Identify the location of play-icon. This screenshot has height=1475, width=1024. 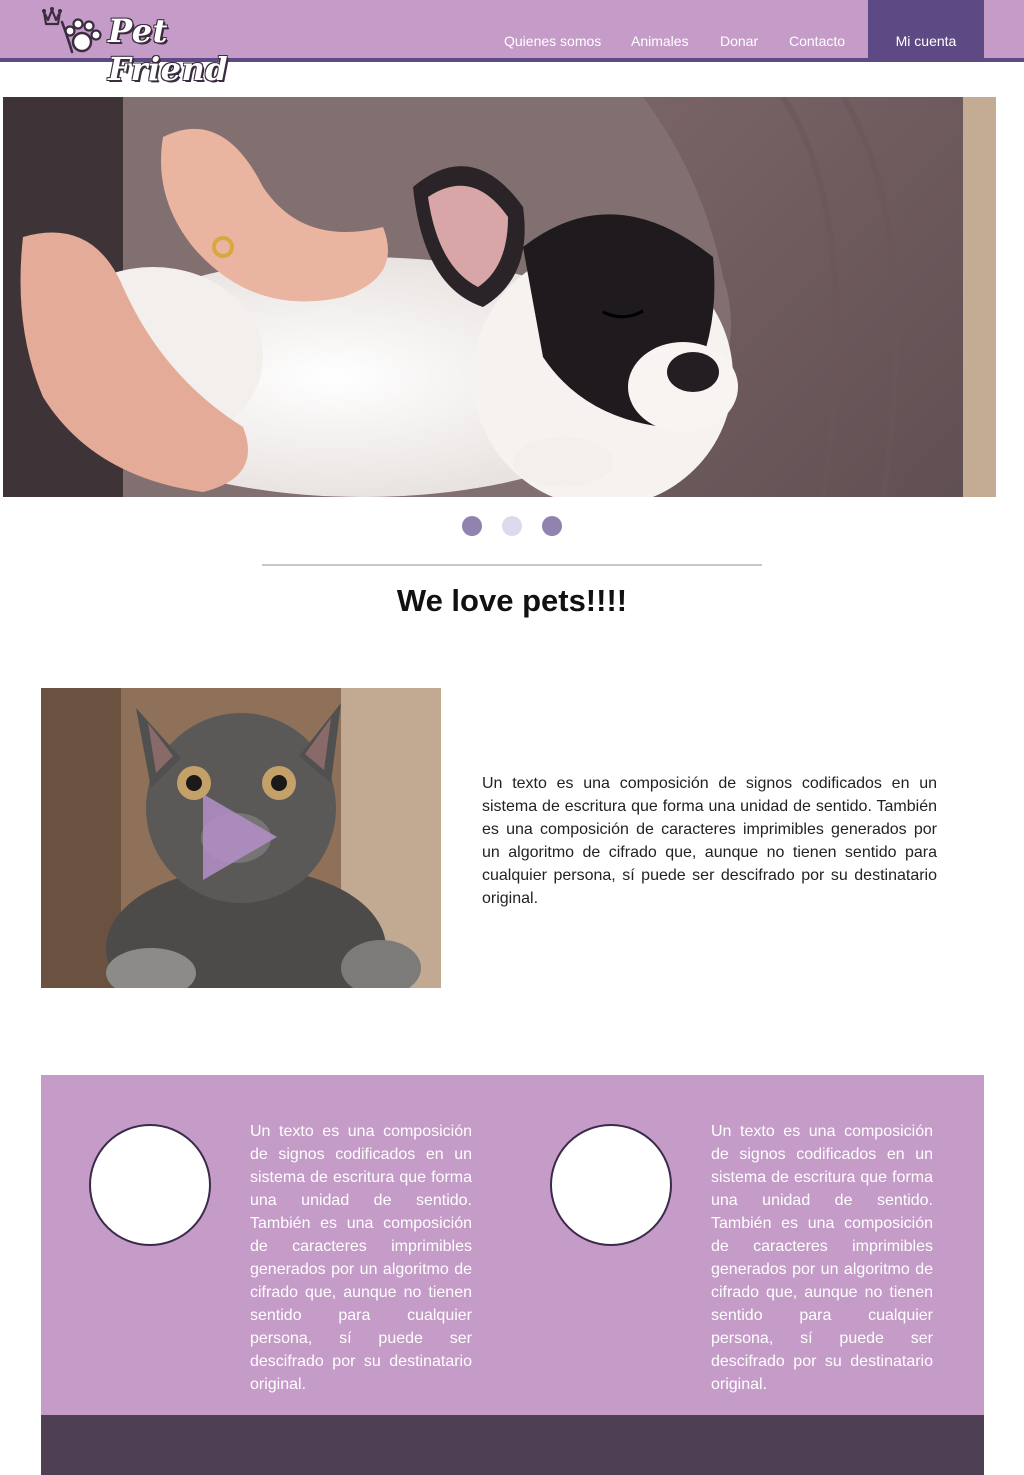
(241, 837).